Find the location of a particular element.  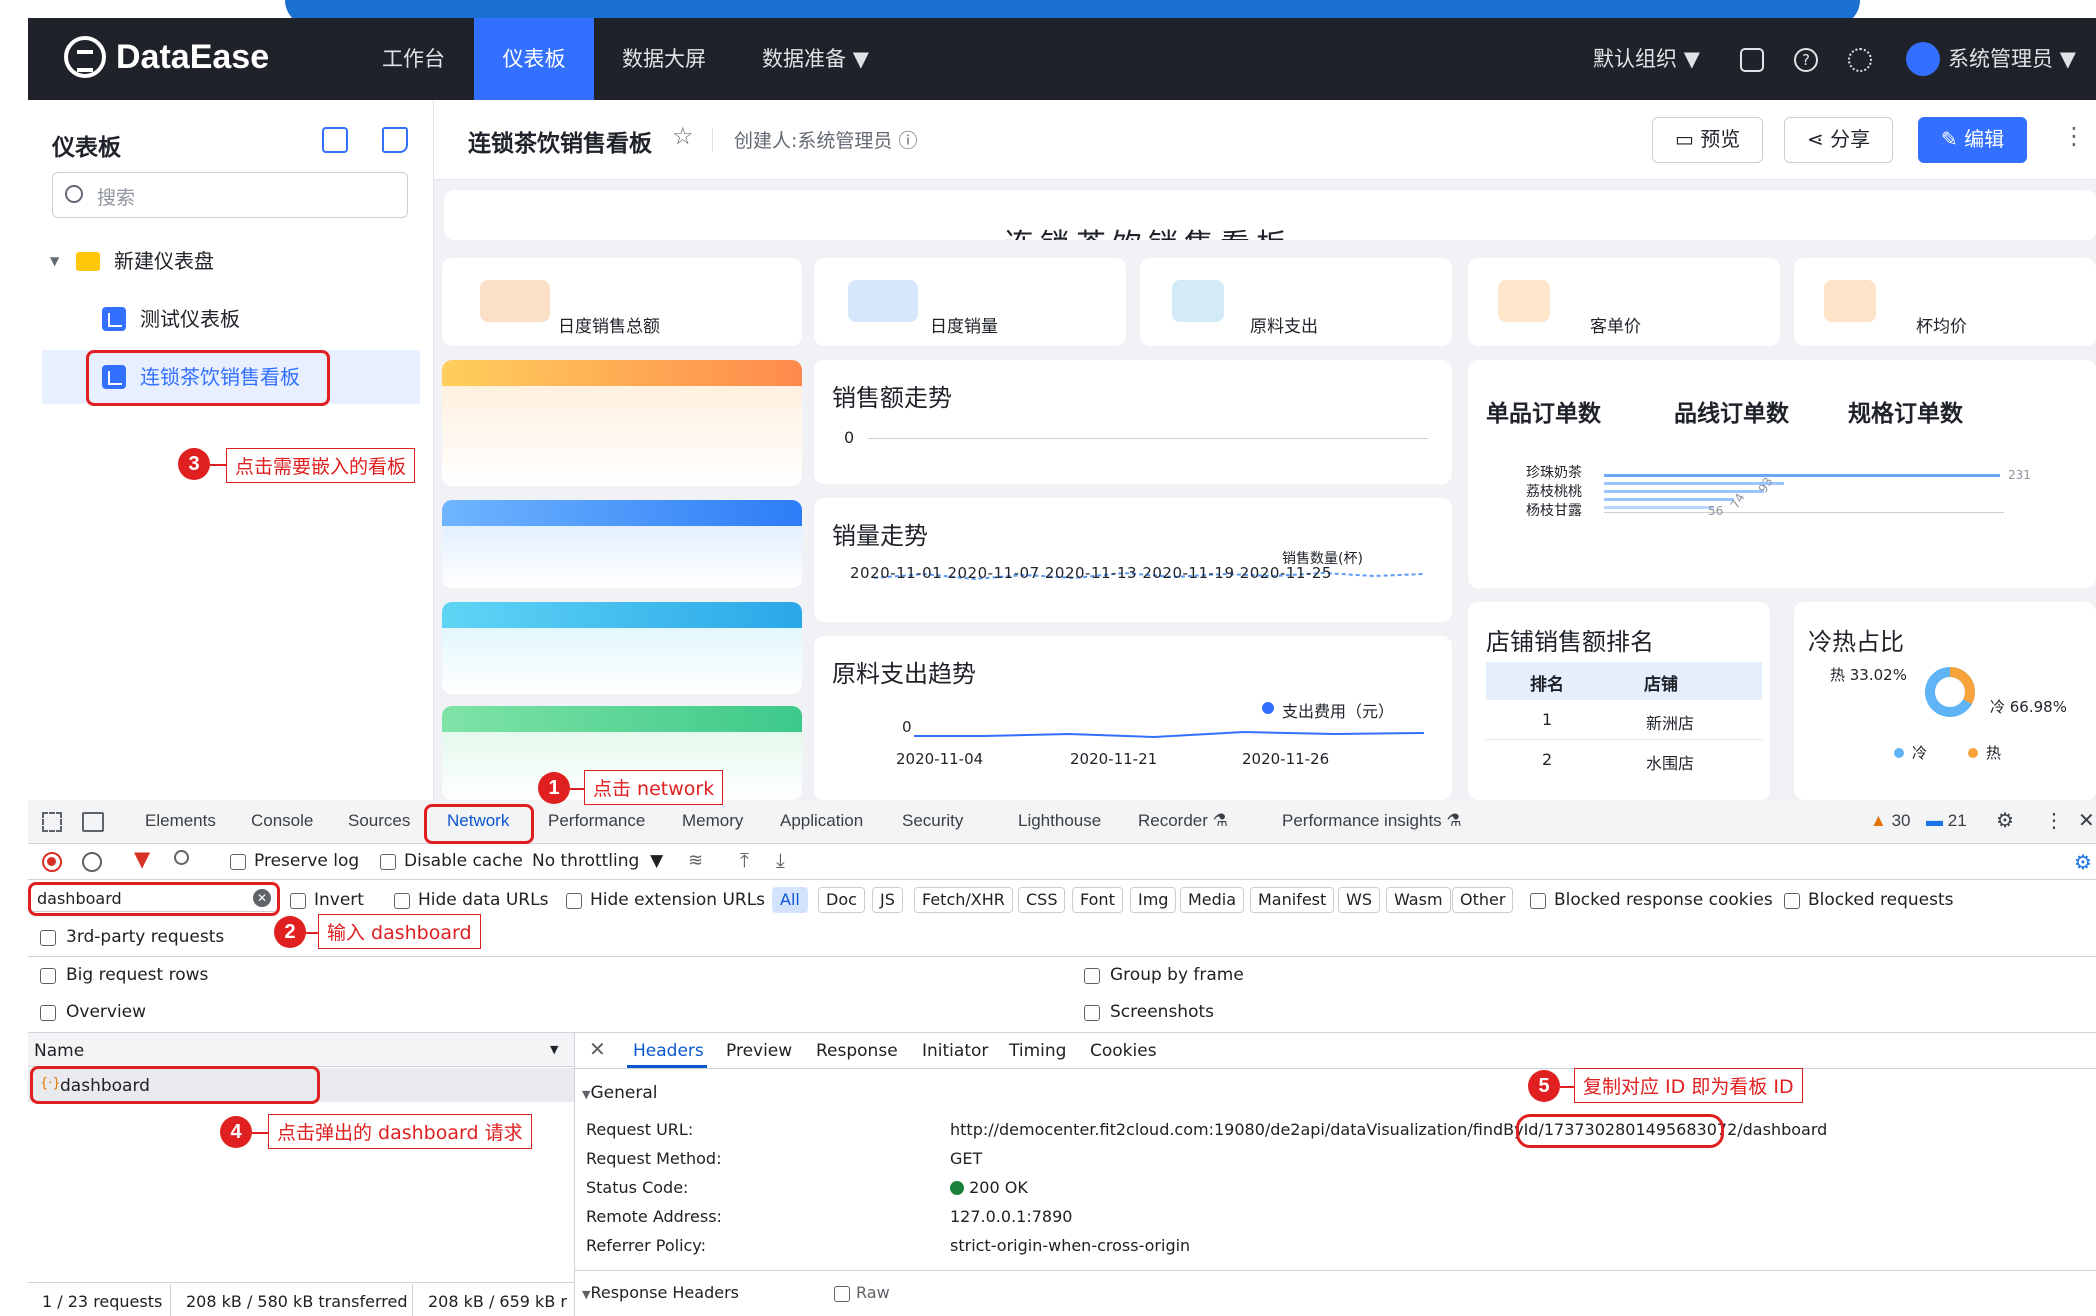

type-filter-css: CSS is located at coordinates (1042, 900).